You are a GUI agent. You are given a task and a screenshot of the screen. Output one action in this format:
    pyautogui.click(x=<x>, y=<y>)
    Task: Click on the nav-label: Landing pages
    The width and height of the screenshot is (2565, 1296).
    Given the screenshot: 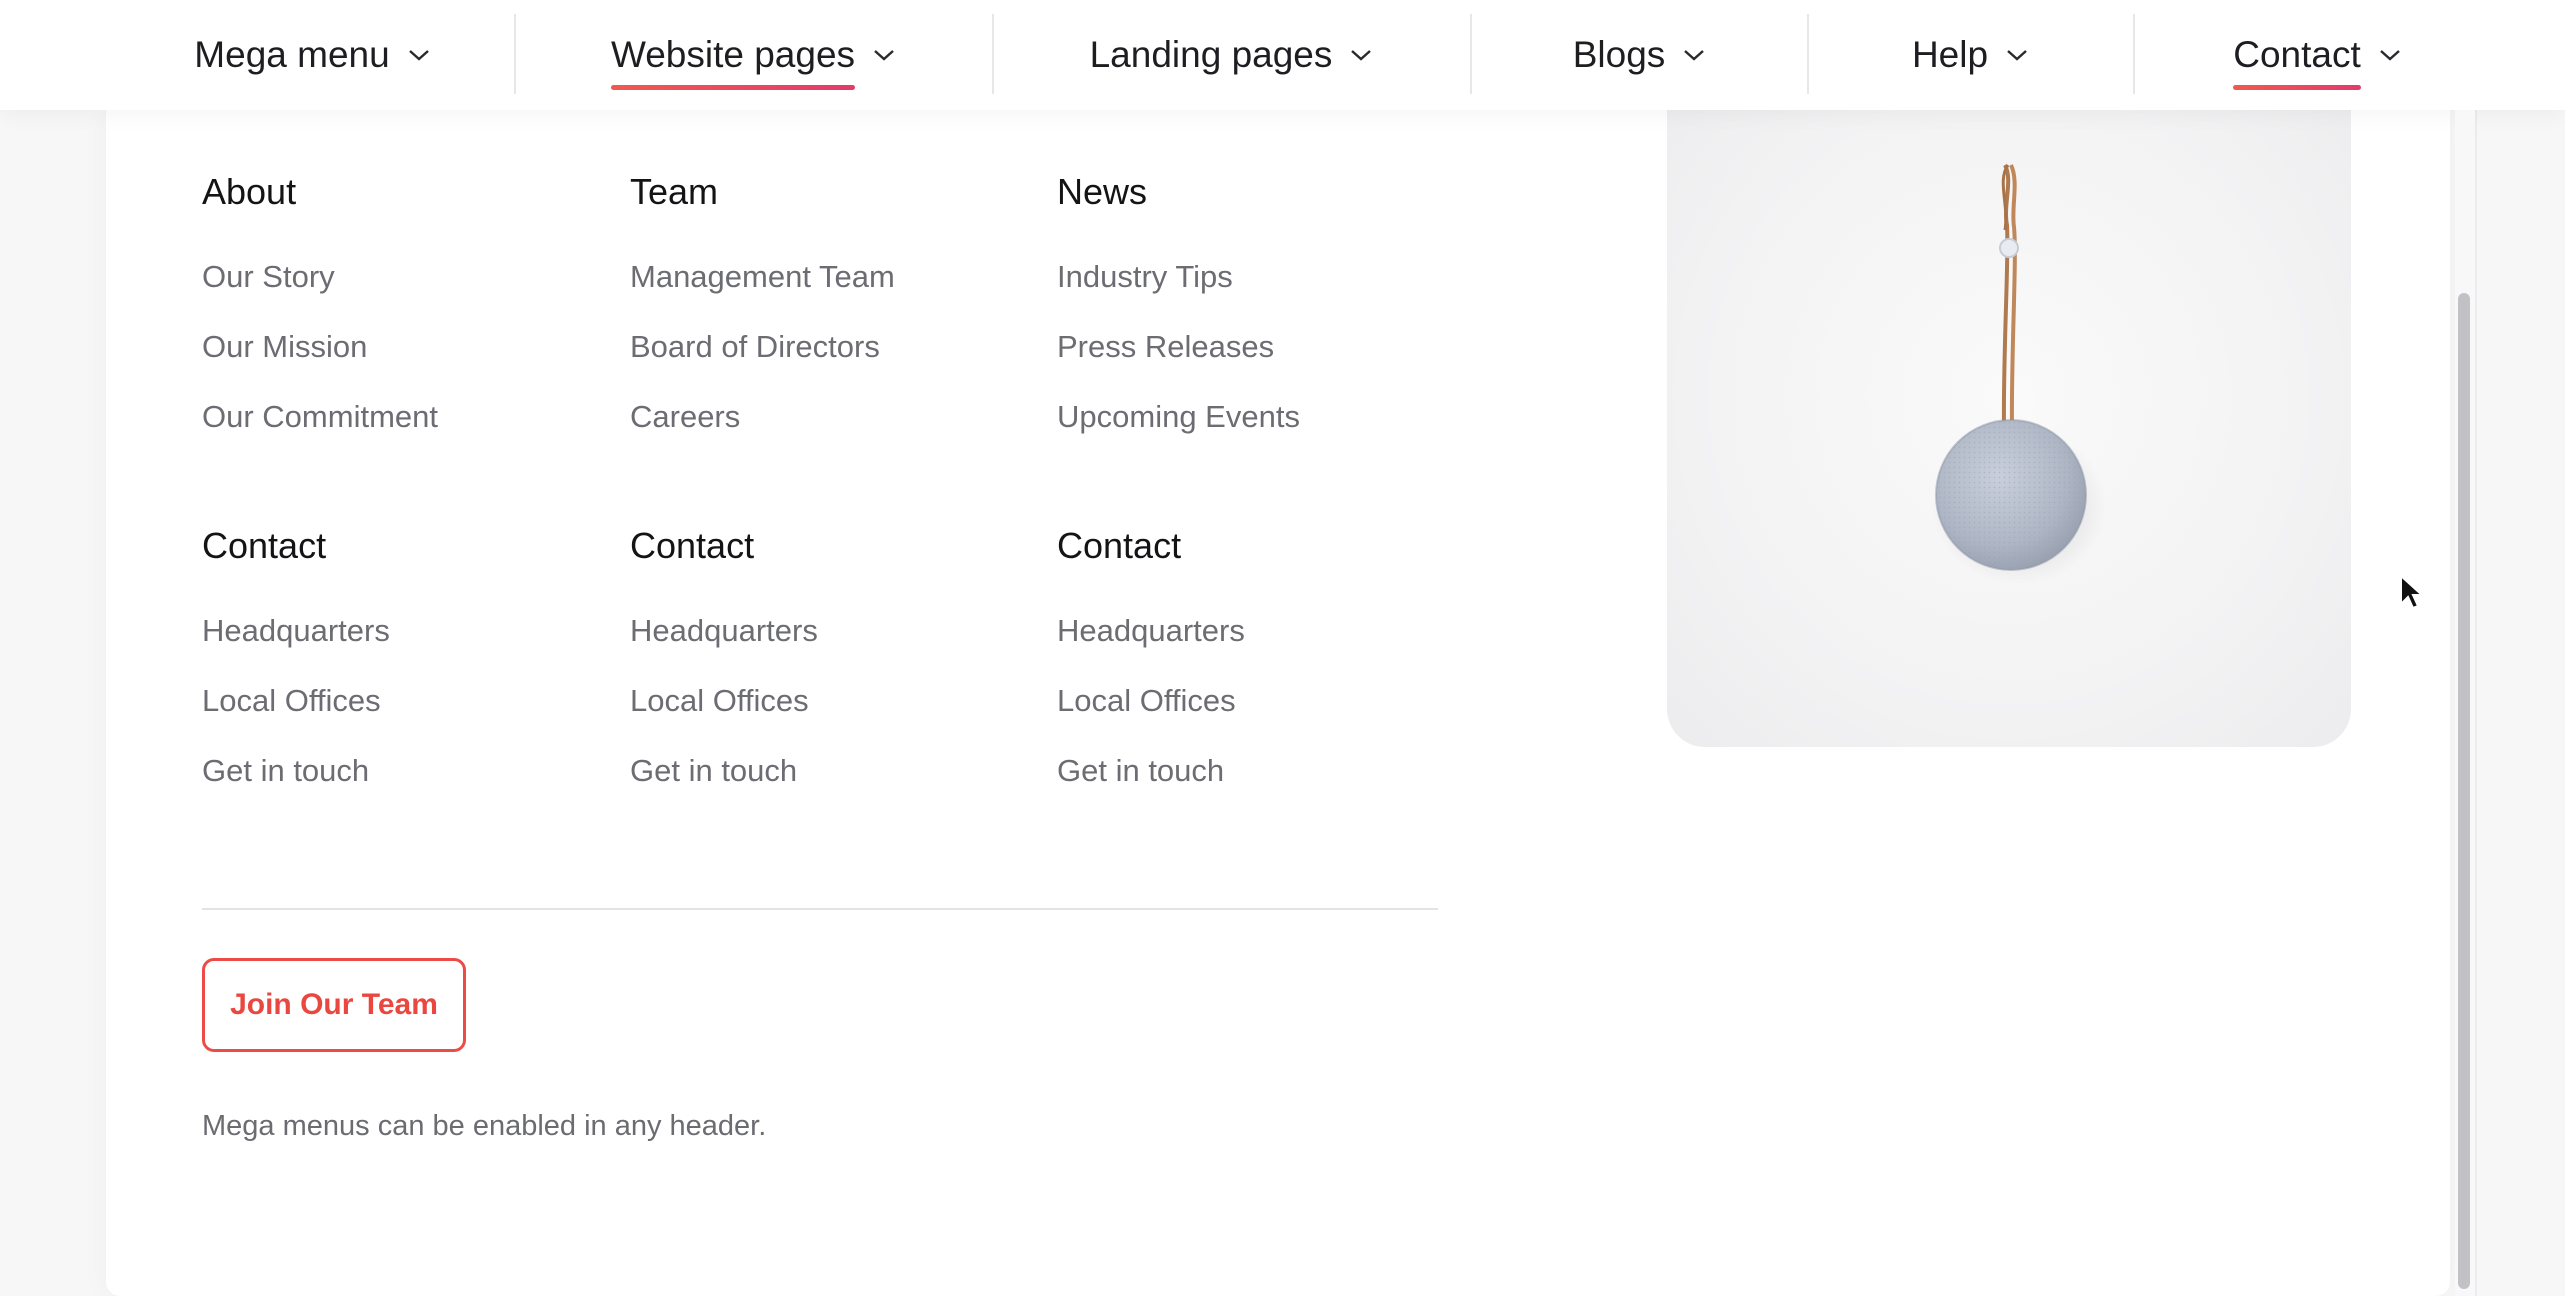 What is the action you would take?
    pyautogui.click(x=1211, y=54)
    